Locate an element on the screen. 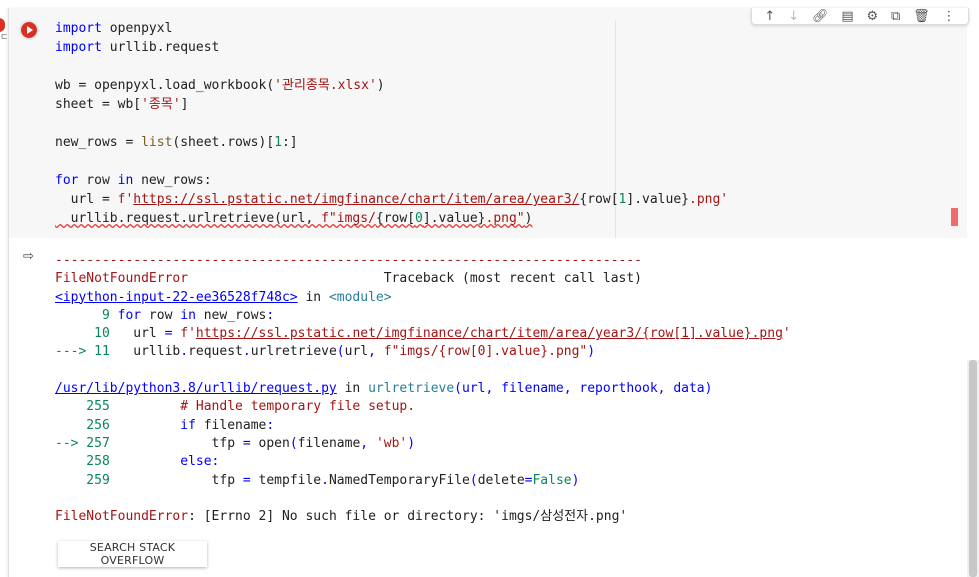 Image resolution: width=979 pixels, height=577 pixels. mirror-icon: ⧉ is located at coordinates (895, 16).